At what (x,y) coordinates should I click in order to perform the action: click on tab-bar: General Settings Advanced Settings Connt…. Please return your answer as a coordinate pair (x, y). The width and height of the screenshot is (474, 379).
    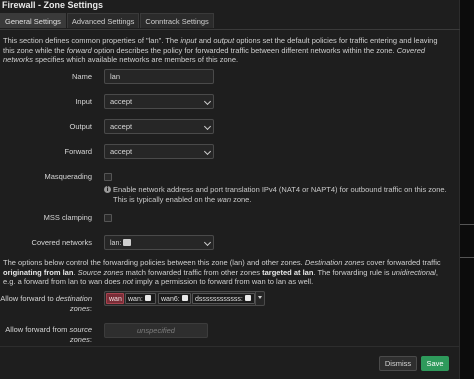
    Looking at the image, I should click on (107, 21).